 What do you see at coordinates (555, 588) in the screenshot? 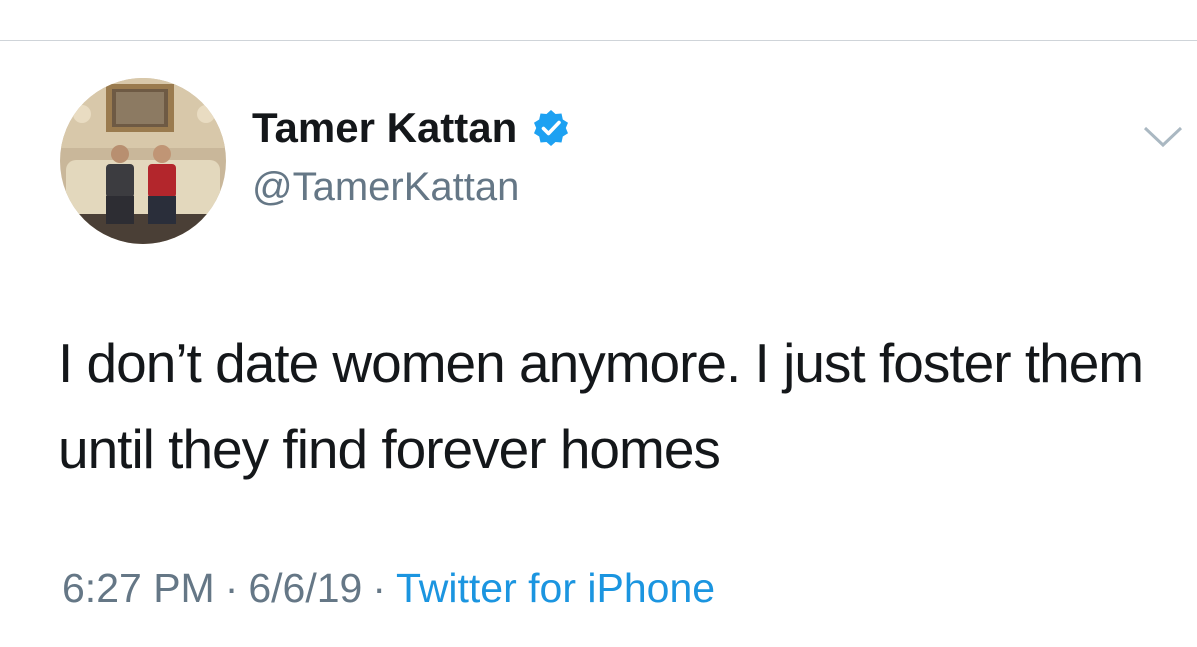
I see `tweet-source-link: Twitter for iPhone` at bounding box center [555, 588].